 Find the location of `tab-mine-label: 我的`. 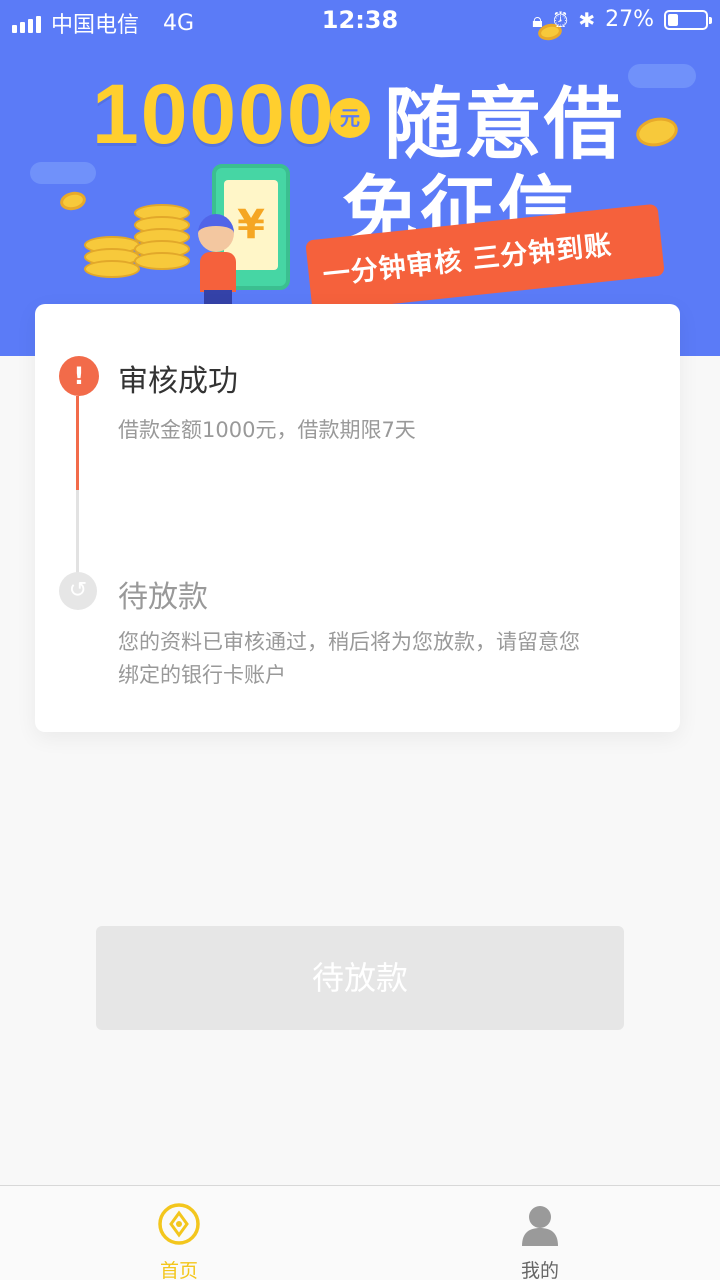

tab-mine-label: 我的 is located at coordinates (539, 1270).